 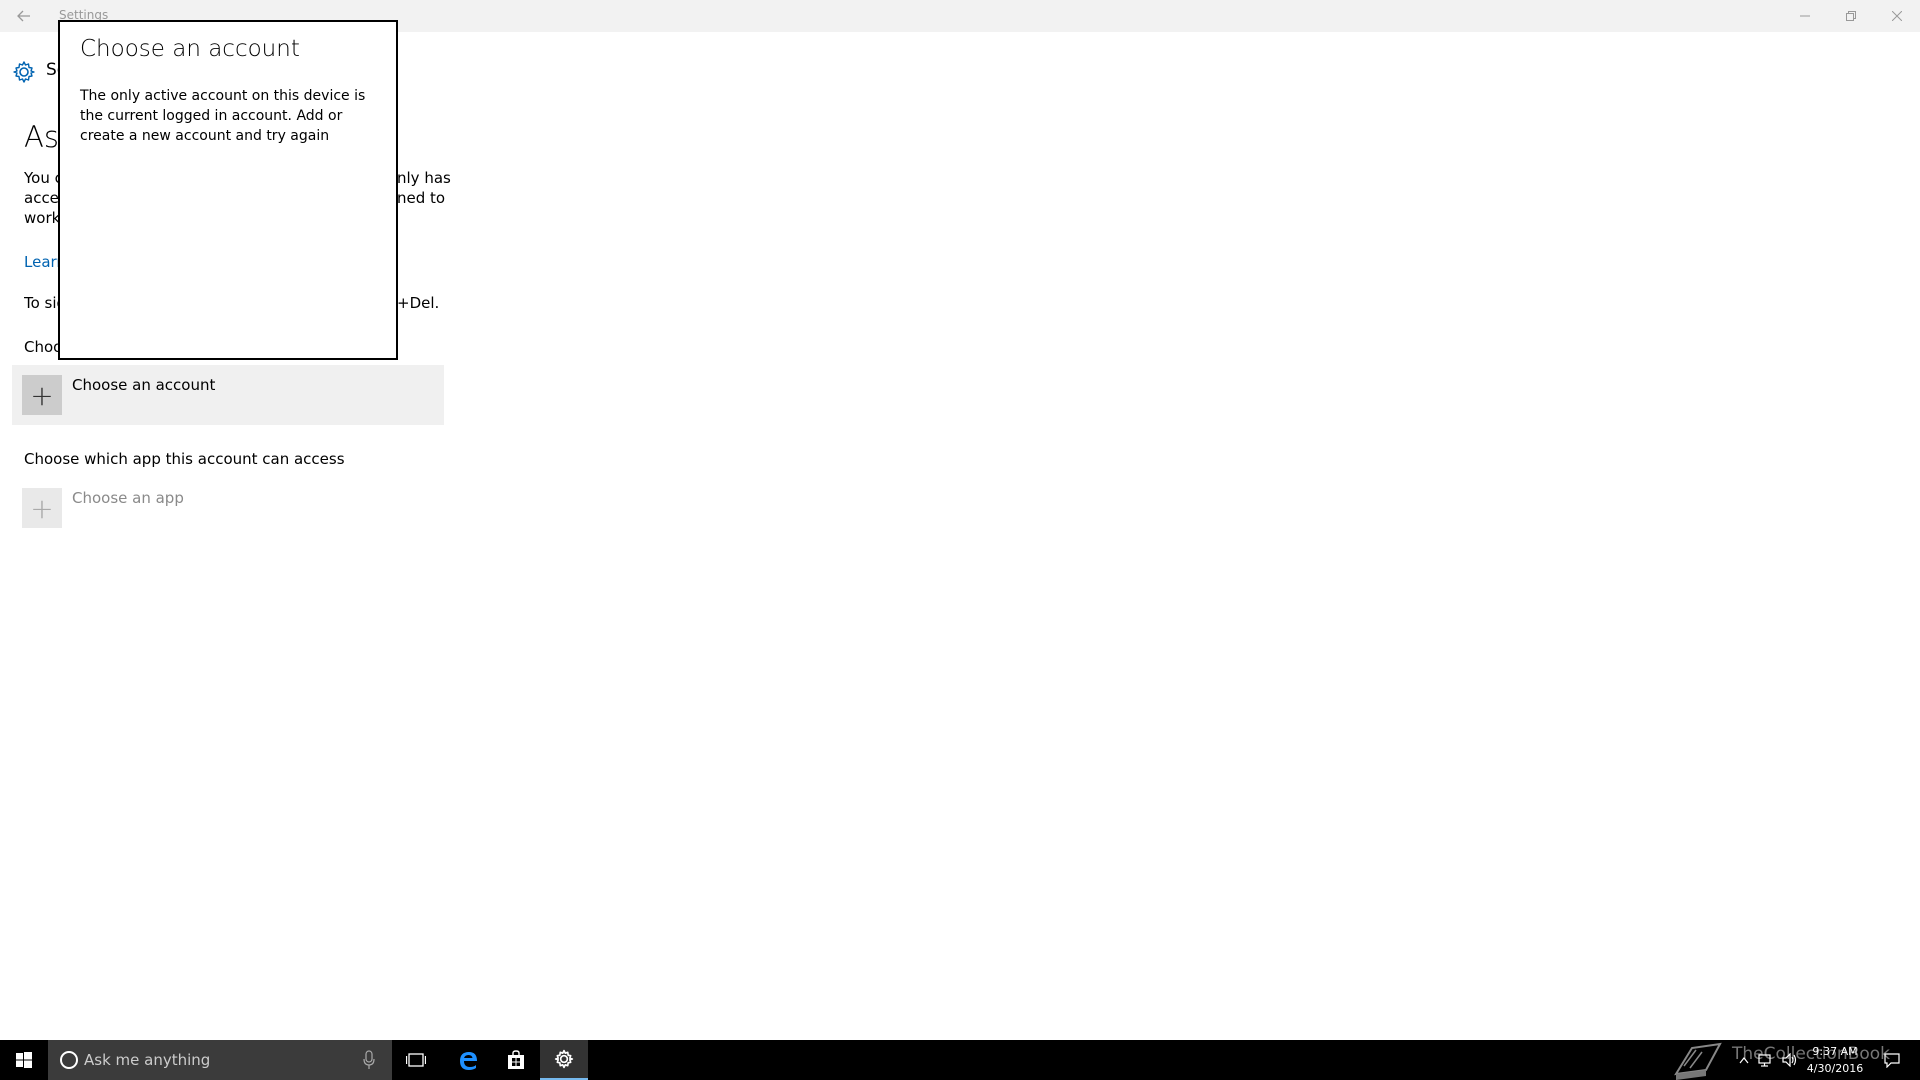 What do you see at coordinates (42, 508) in the screenshot?
I see `choose-app-plus-icon: +` at bounding box center [42, 508].